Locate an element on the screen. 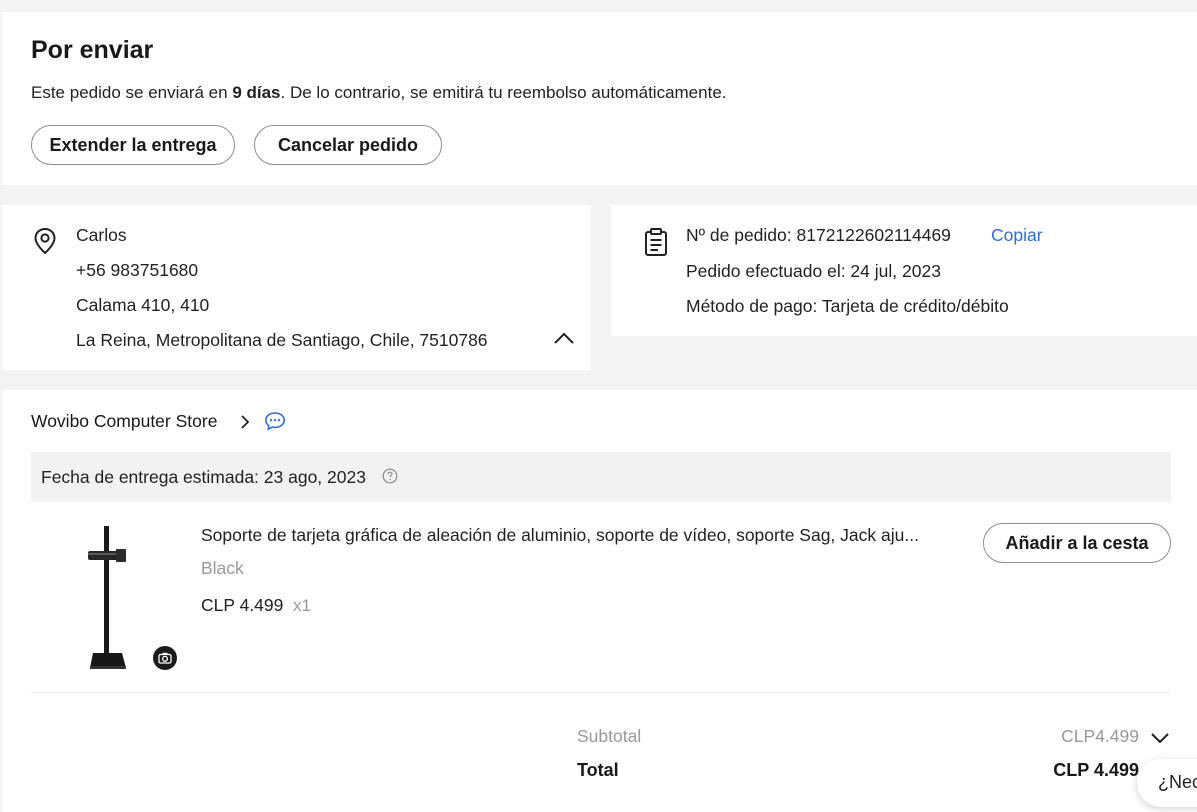  status-title: Por enviar is located at coordinates (92, 50).